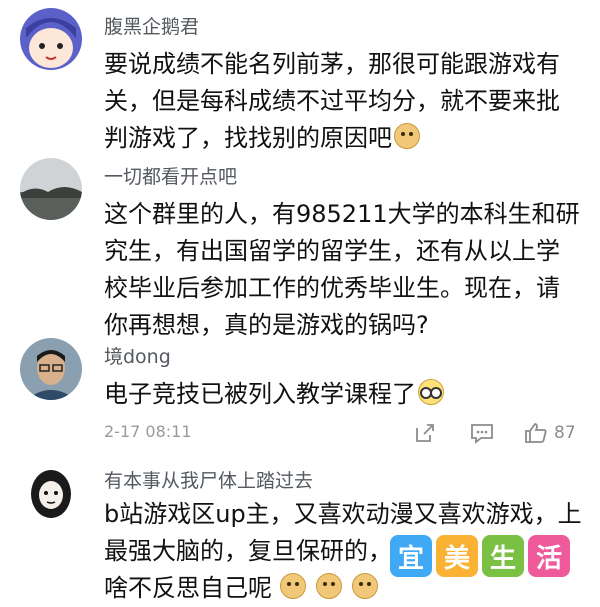  I want to click on comment-line: b站游戏区up主，又喜欢动漫又喜欢游戏，上, so click(343, 514).